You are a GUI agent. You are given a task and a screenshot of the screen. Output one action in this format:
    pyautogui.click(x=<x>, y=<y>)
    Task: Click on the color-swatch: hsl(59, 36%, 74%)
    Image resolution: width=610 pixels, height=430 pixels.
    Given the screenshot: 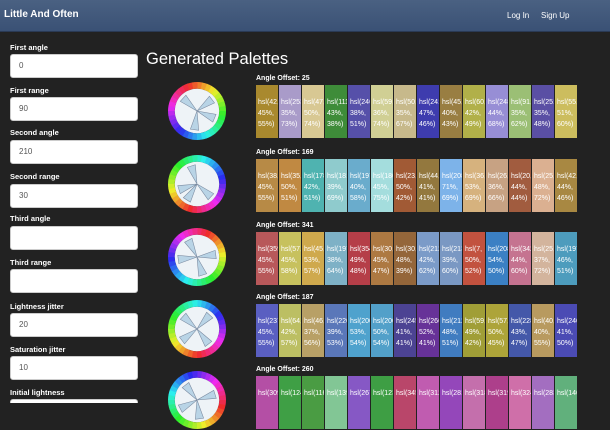 What is the action you would take?
    pyautogui.click(x=382, y=111)
    